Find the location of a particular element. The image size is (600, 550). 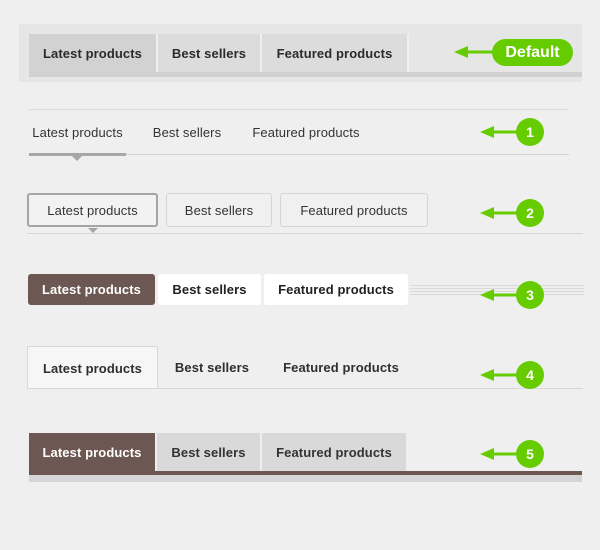

annotation-label: 3 is located at coordinates (530, 295).